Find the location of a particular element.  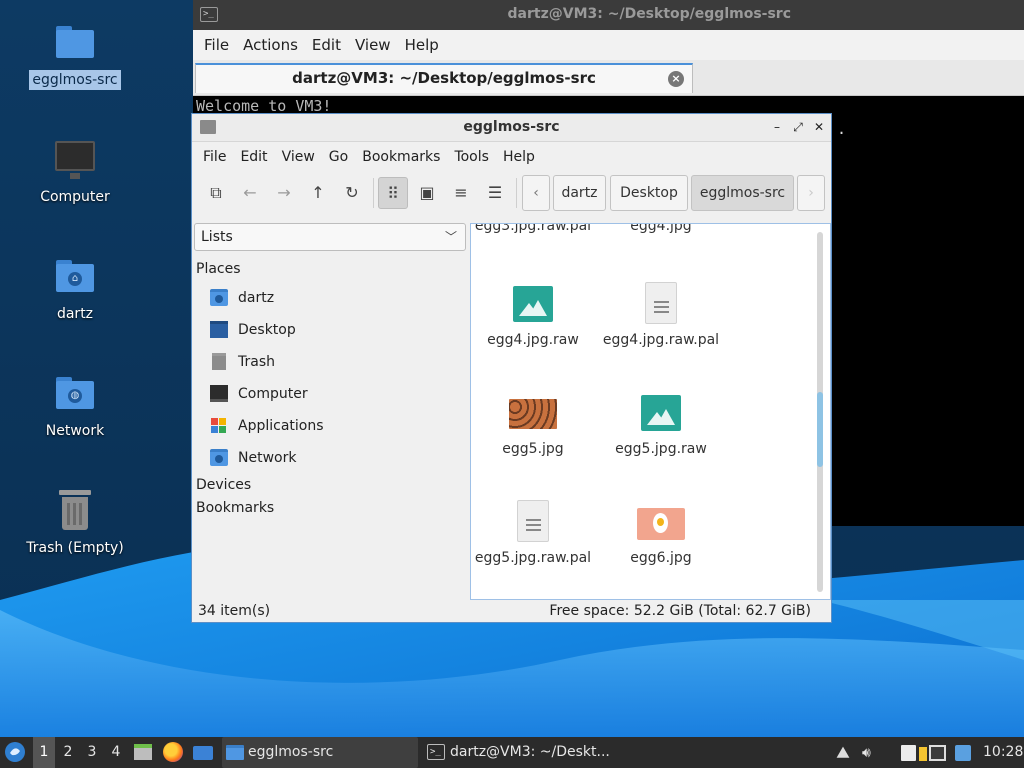

fm-menu-go: Go is located at coordinates (338, 157).